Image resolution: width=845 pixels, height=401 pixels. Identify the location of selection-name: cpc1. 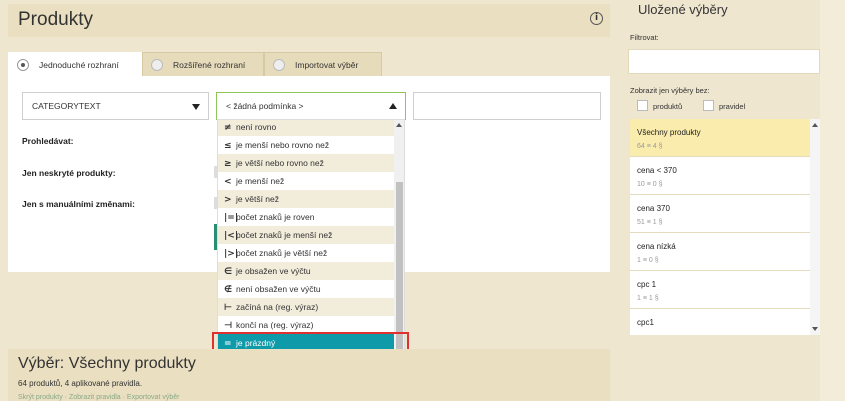
(645, 322).